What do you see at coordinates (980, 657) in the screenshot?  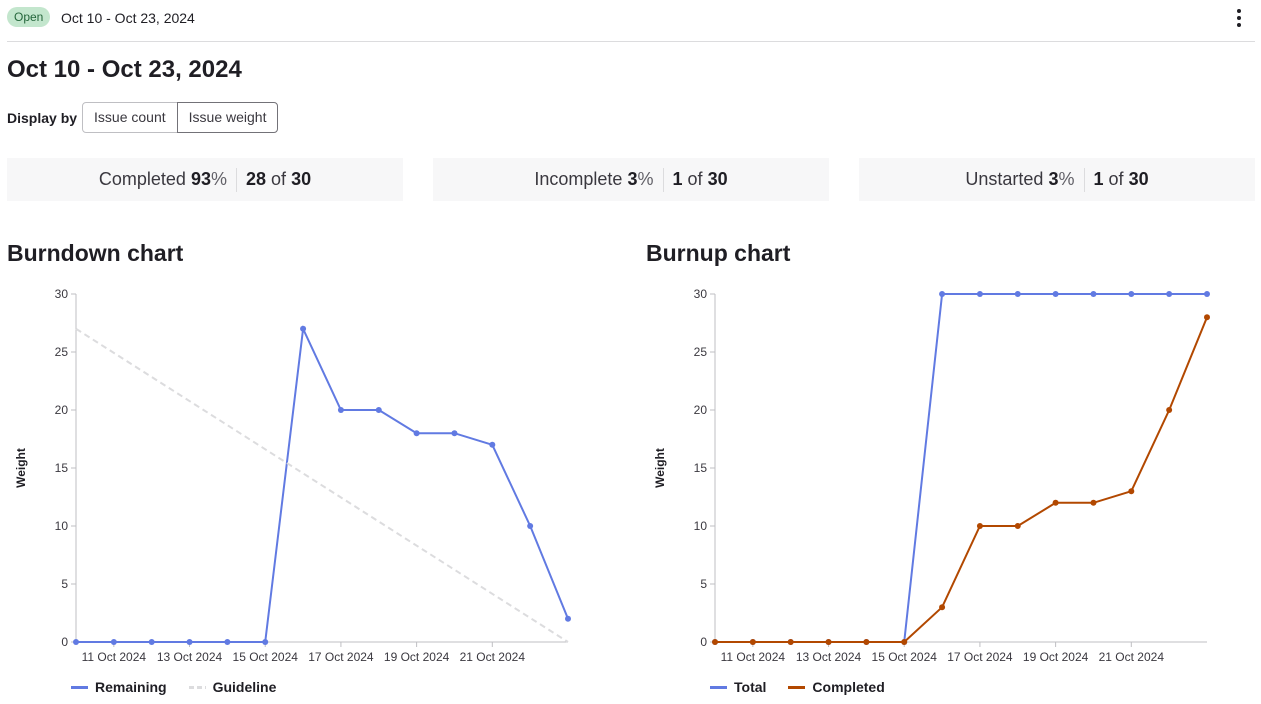 I see `x-tick-label: 17 Oct 2024` at bounding box center [980, 657].